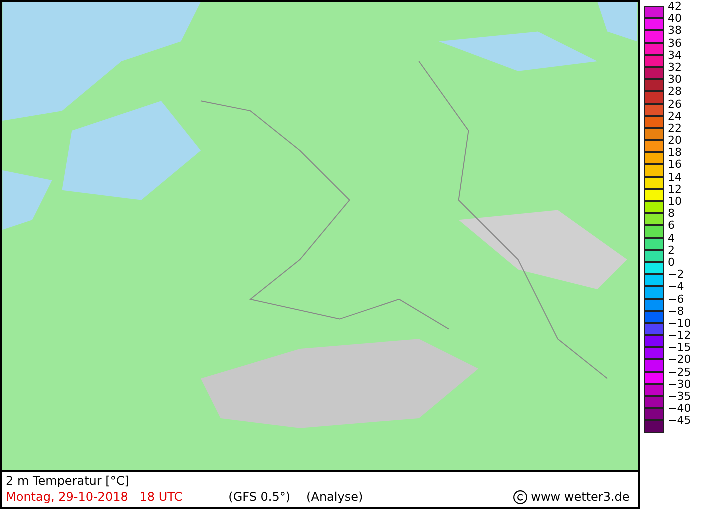 This screenshot has width=704, height=513. I want to click on copyright-icon, so click(520, 497).